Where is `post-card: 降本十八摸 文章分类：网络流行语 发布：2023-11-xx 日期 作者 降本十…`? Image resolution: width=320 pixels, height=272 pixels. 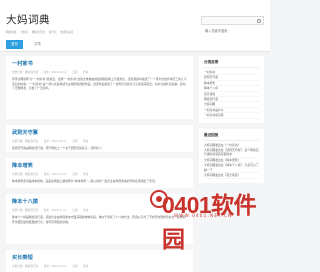 post-card: 降本十八摸 文章分类：网络流行语 发布：2023-11-xx 日期 作者 降本十… is located at coordinates (99, 219).